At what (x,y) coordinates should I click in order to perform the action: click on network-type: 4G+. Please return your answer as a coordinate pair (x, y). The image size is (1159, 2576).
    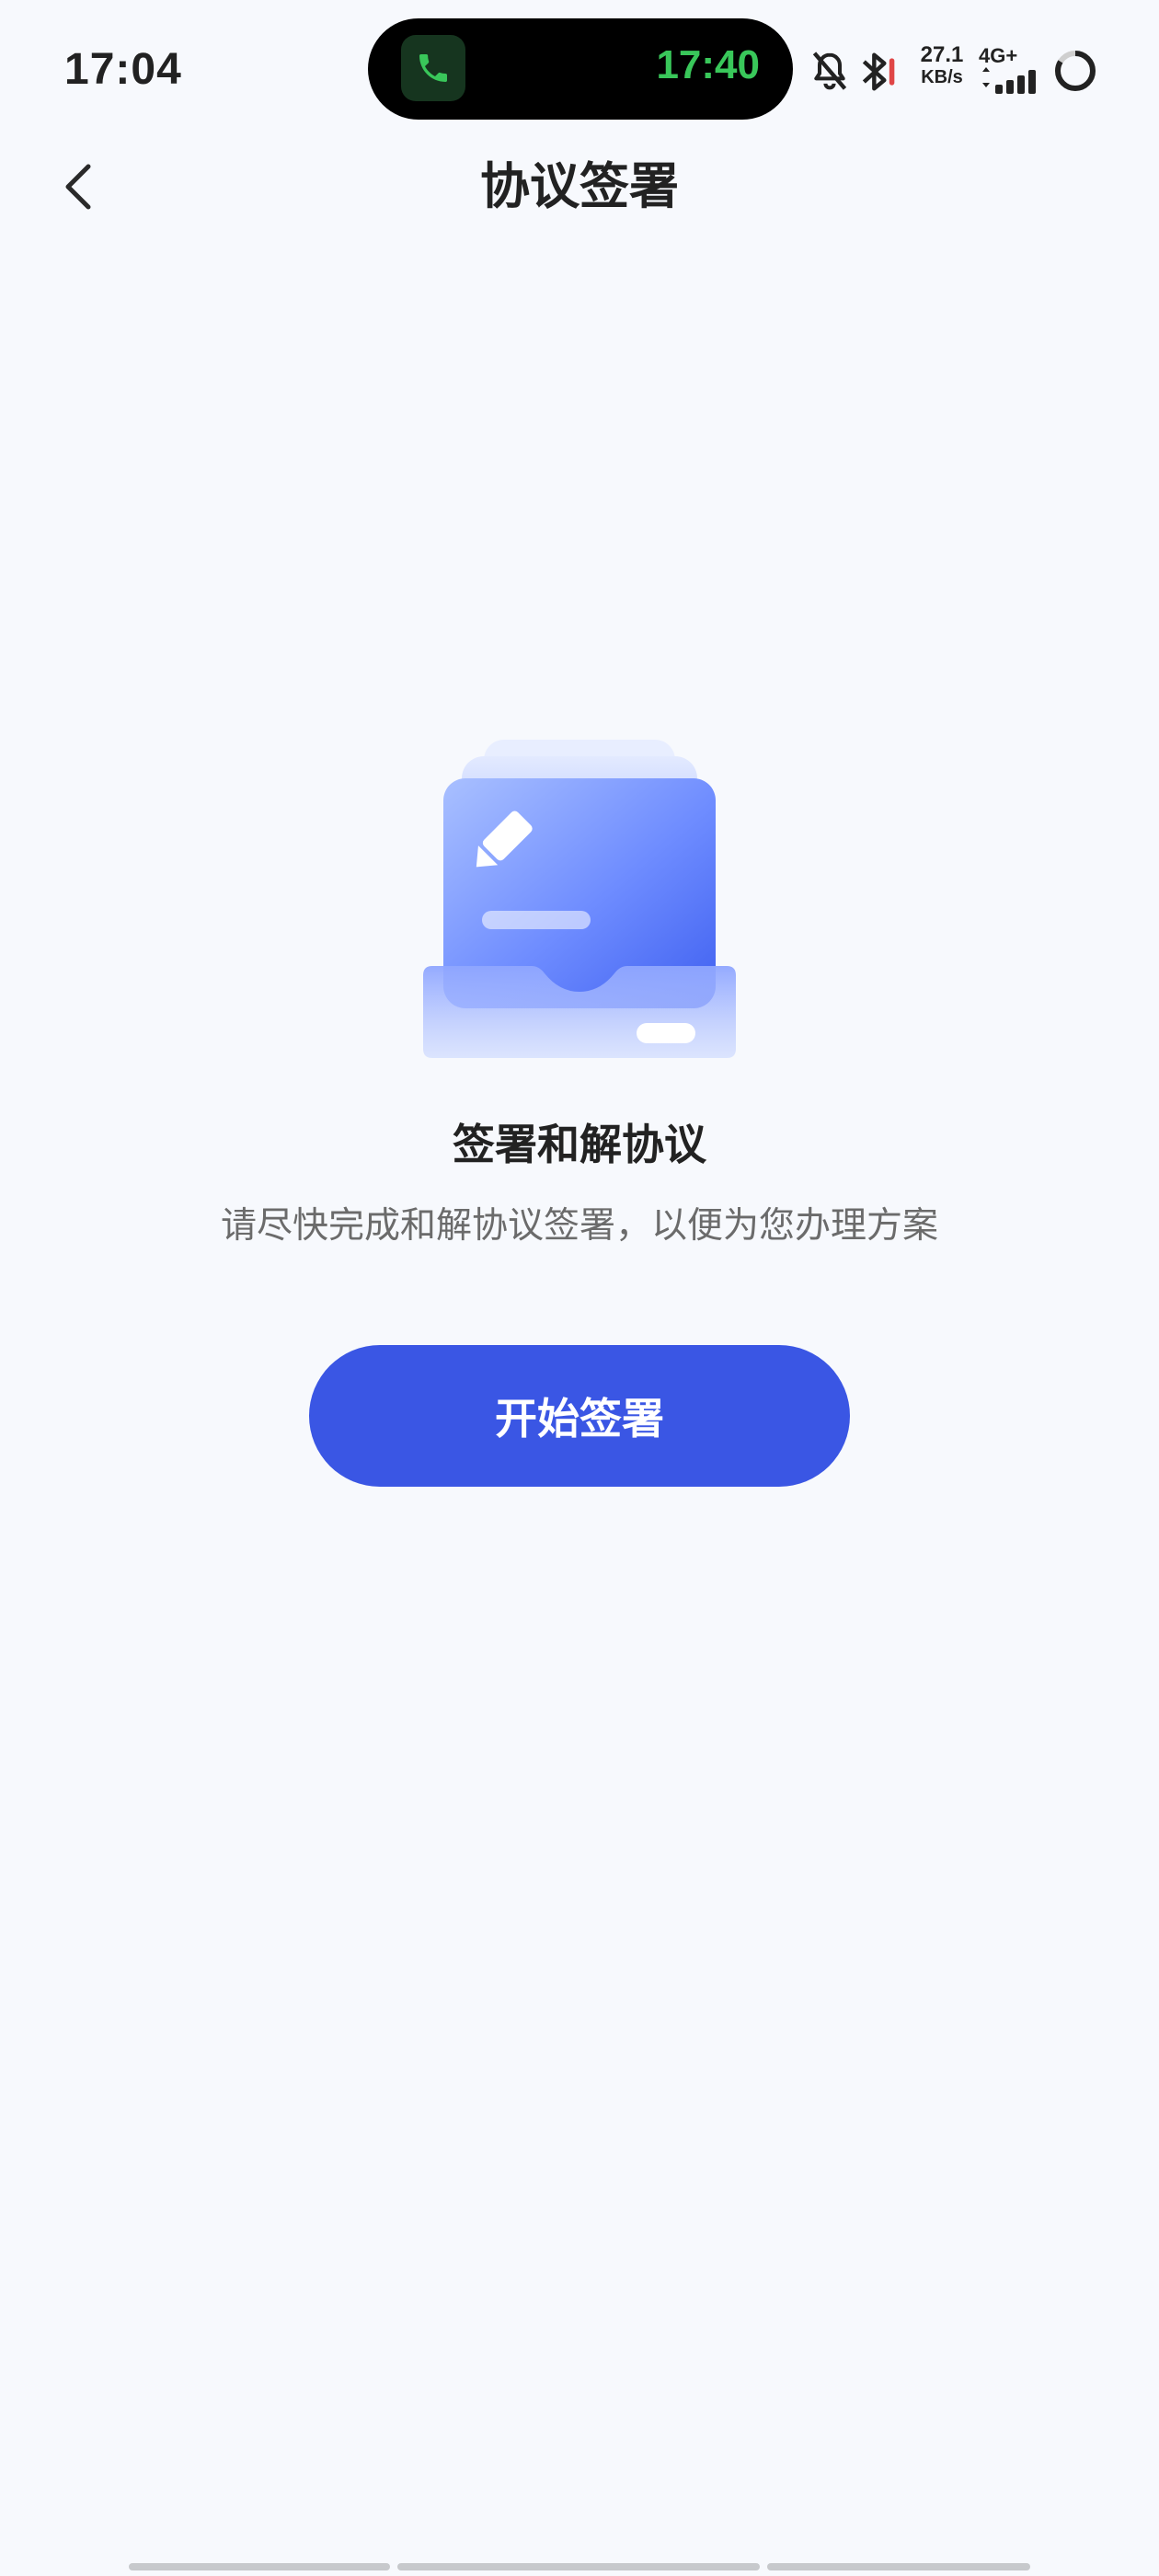
    Looking at the image, I should click on (998, 55).